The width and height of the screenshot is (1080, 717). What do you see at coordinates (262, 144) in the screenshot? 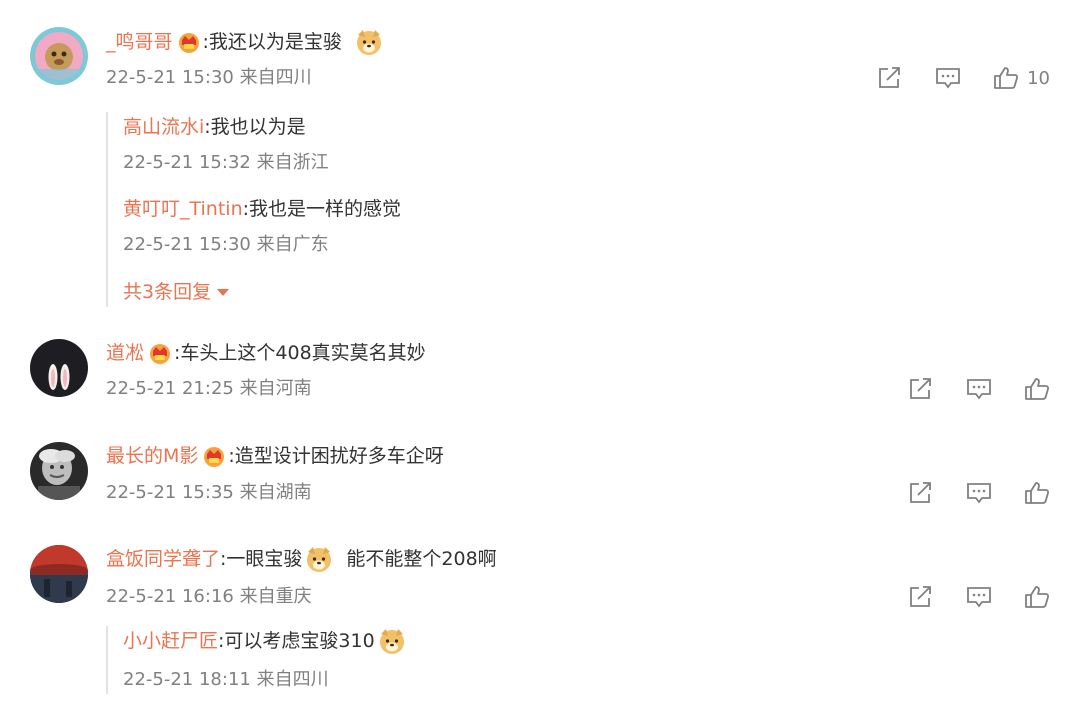
I see `reply-item: 高山流水i :我也以为是 22-5-21 15:32 来自浙江` at bounding box center [262, 144].